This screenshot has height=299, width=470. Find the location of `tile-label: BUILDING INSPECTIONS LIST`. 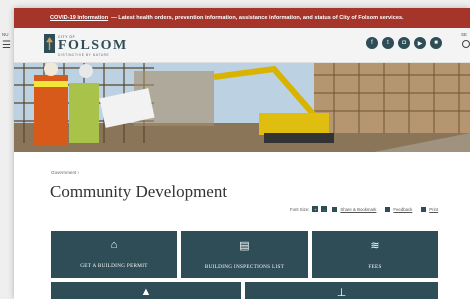

tile-label: BUILDING INSPECTIONS LIST is located at coordinates (244, 267).